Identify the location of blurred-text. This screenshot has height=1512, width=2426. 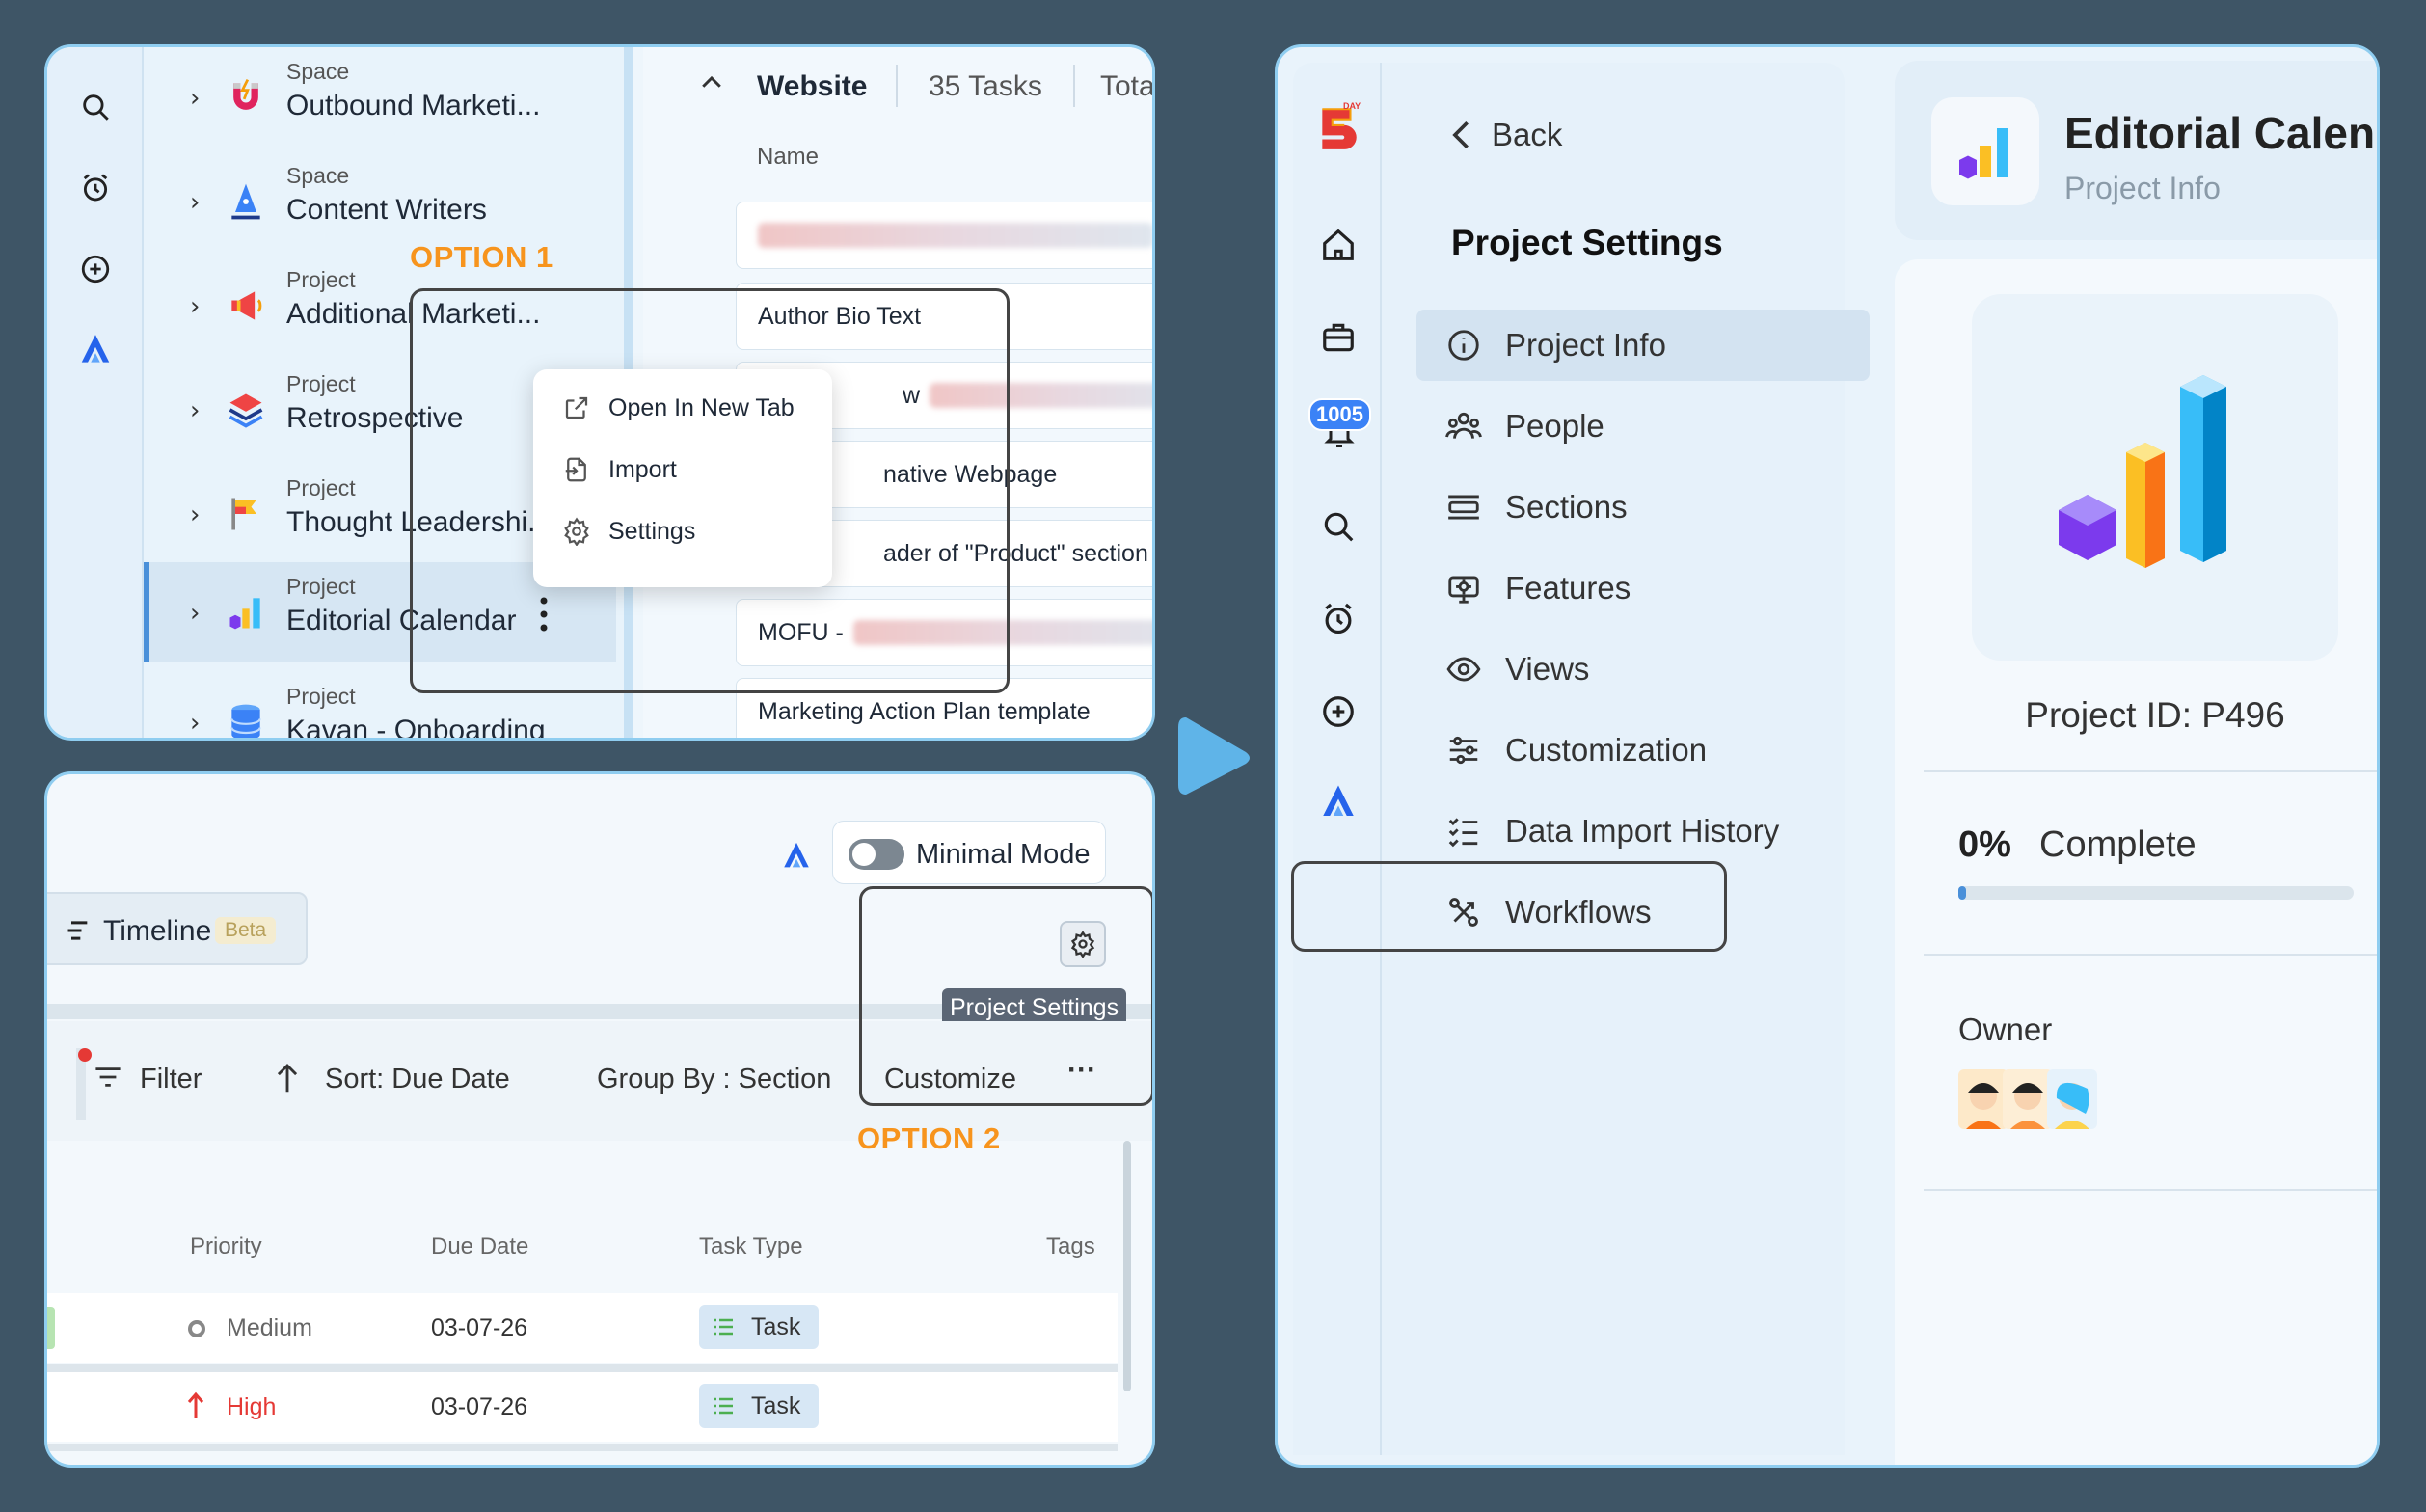
(955, 235).